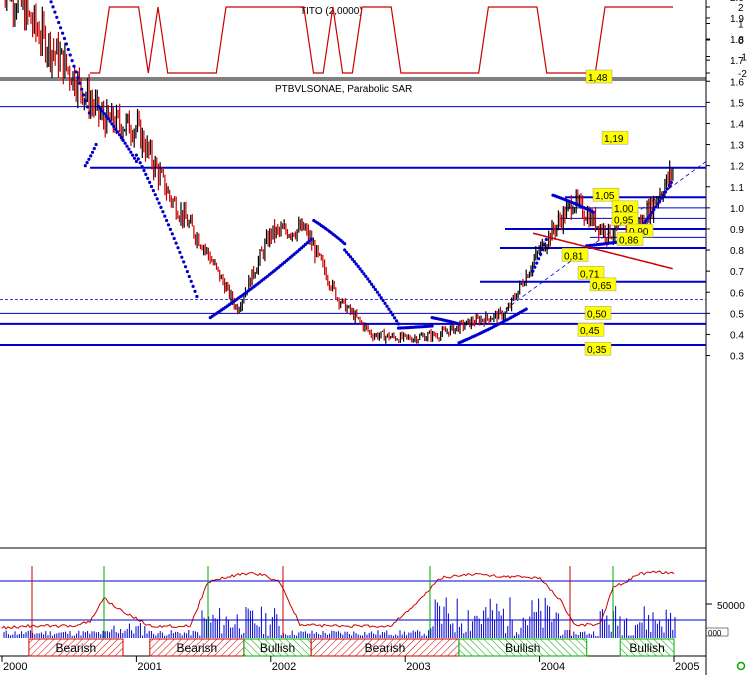 The width and height of the screenshot is (753, 680). I want to click on price-tick-label: 1.2, so click(737, 167).